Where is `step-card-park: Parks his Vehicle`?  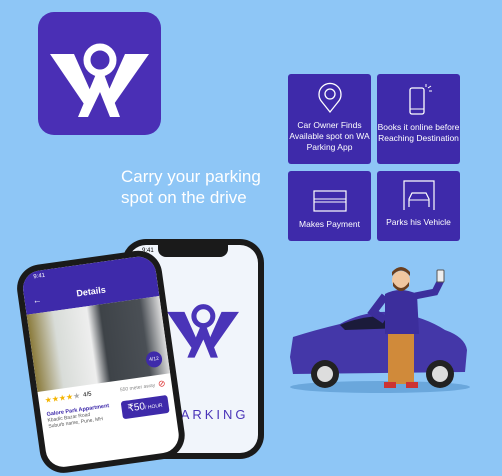
step-card-park: Parks his Vehicle is located at coordinates (418, 206).